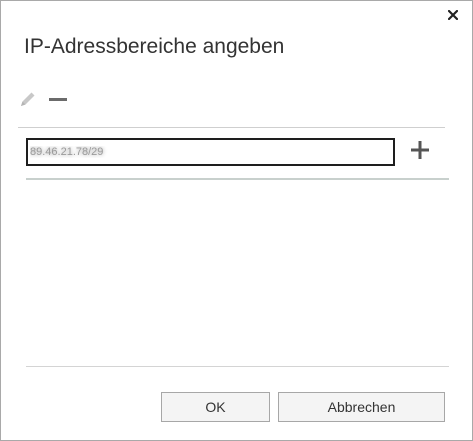 The width and height of the screenshot is (473, 441). What do you see at coordinates (237, 179) in the screenshot?
I see `list-header-divider` at bounding box center [237, 179].